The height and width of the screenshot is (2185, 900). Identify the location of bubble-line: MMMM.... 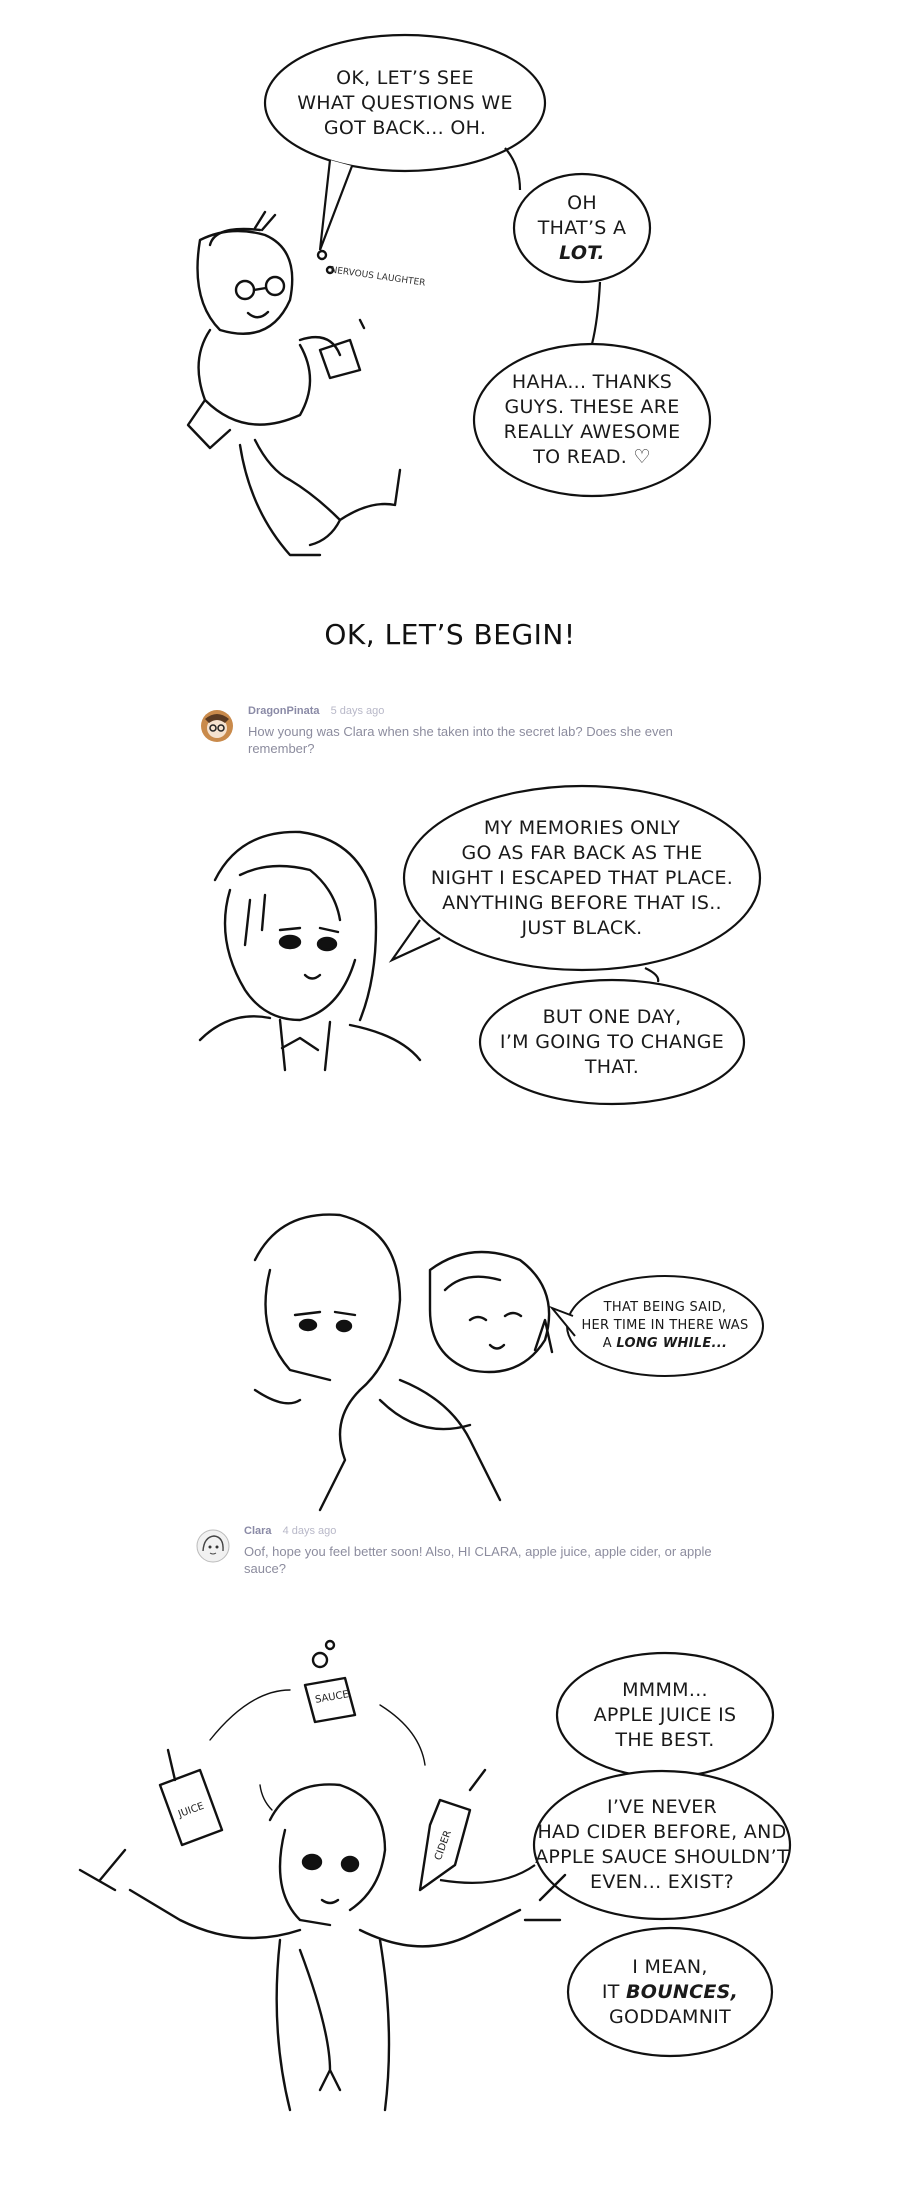
(665, 1689).